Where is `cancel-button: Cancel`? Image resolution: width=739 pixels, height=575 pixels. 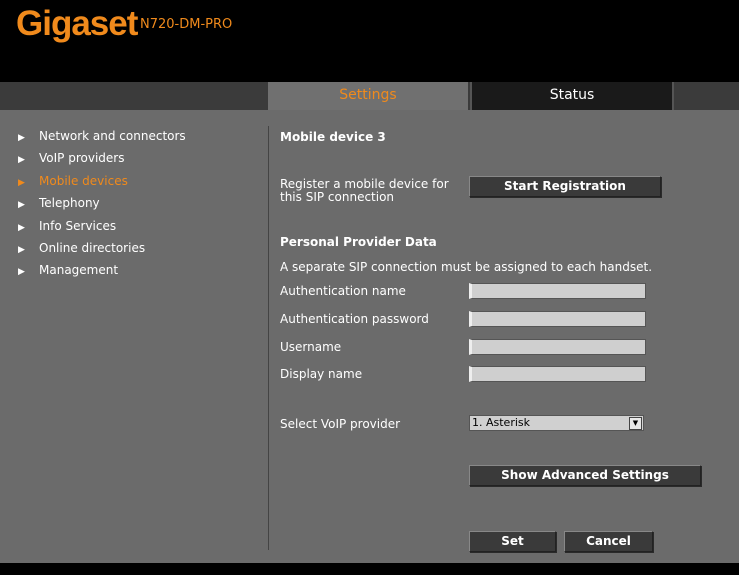 cancel-button: Cancel is located at coordinates (608, 541).